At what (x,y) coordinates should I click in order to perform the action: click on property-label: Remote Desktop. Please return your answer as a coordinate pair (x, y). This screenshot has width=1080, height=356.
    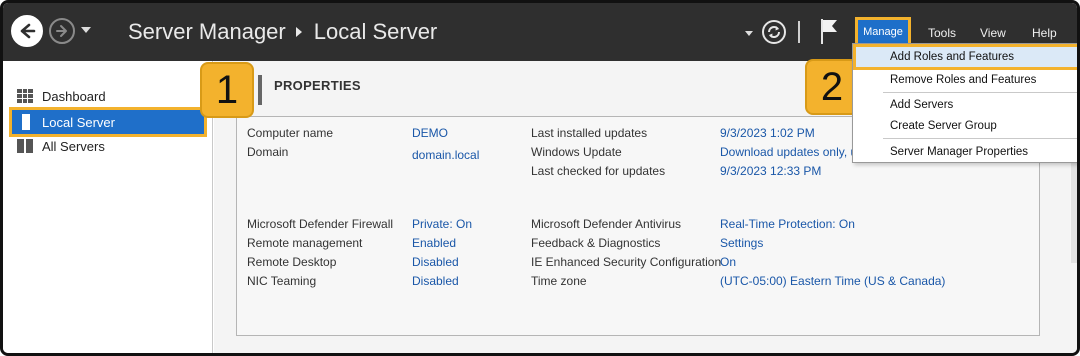
    Looking at the image, I should click on (292, 262).